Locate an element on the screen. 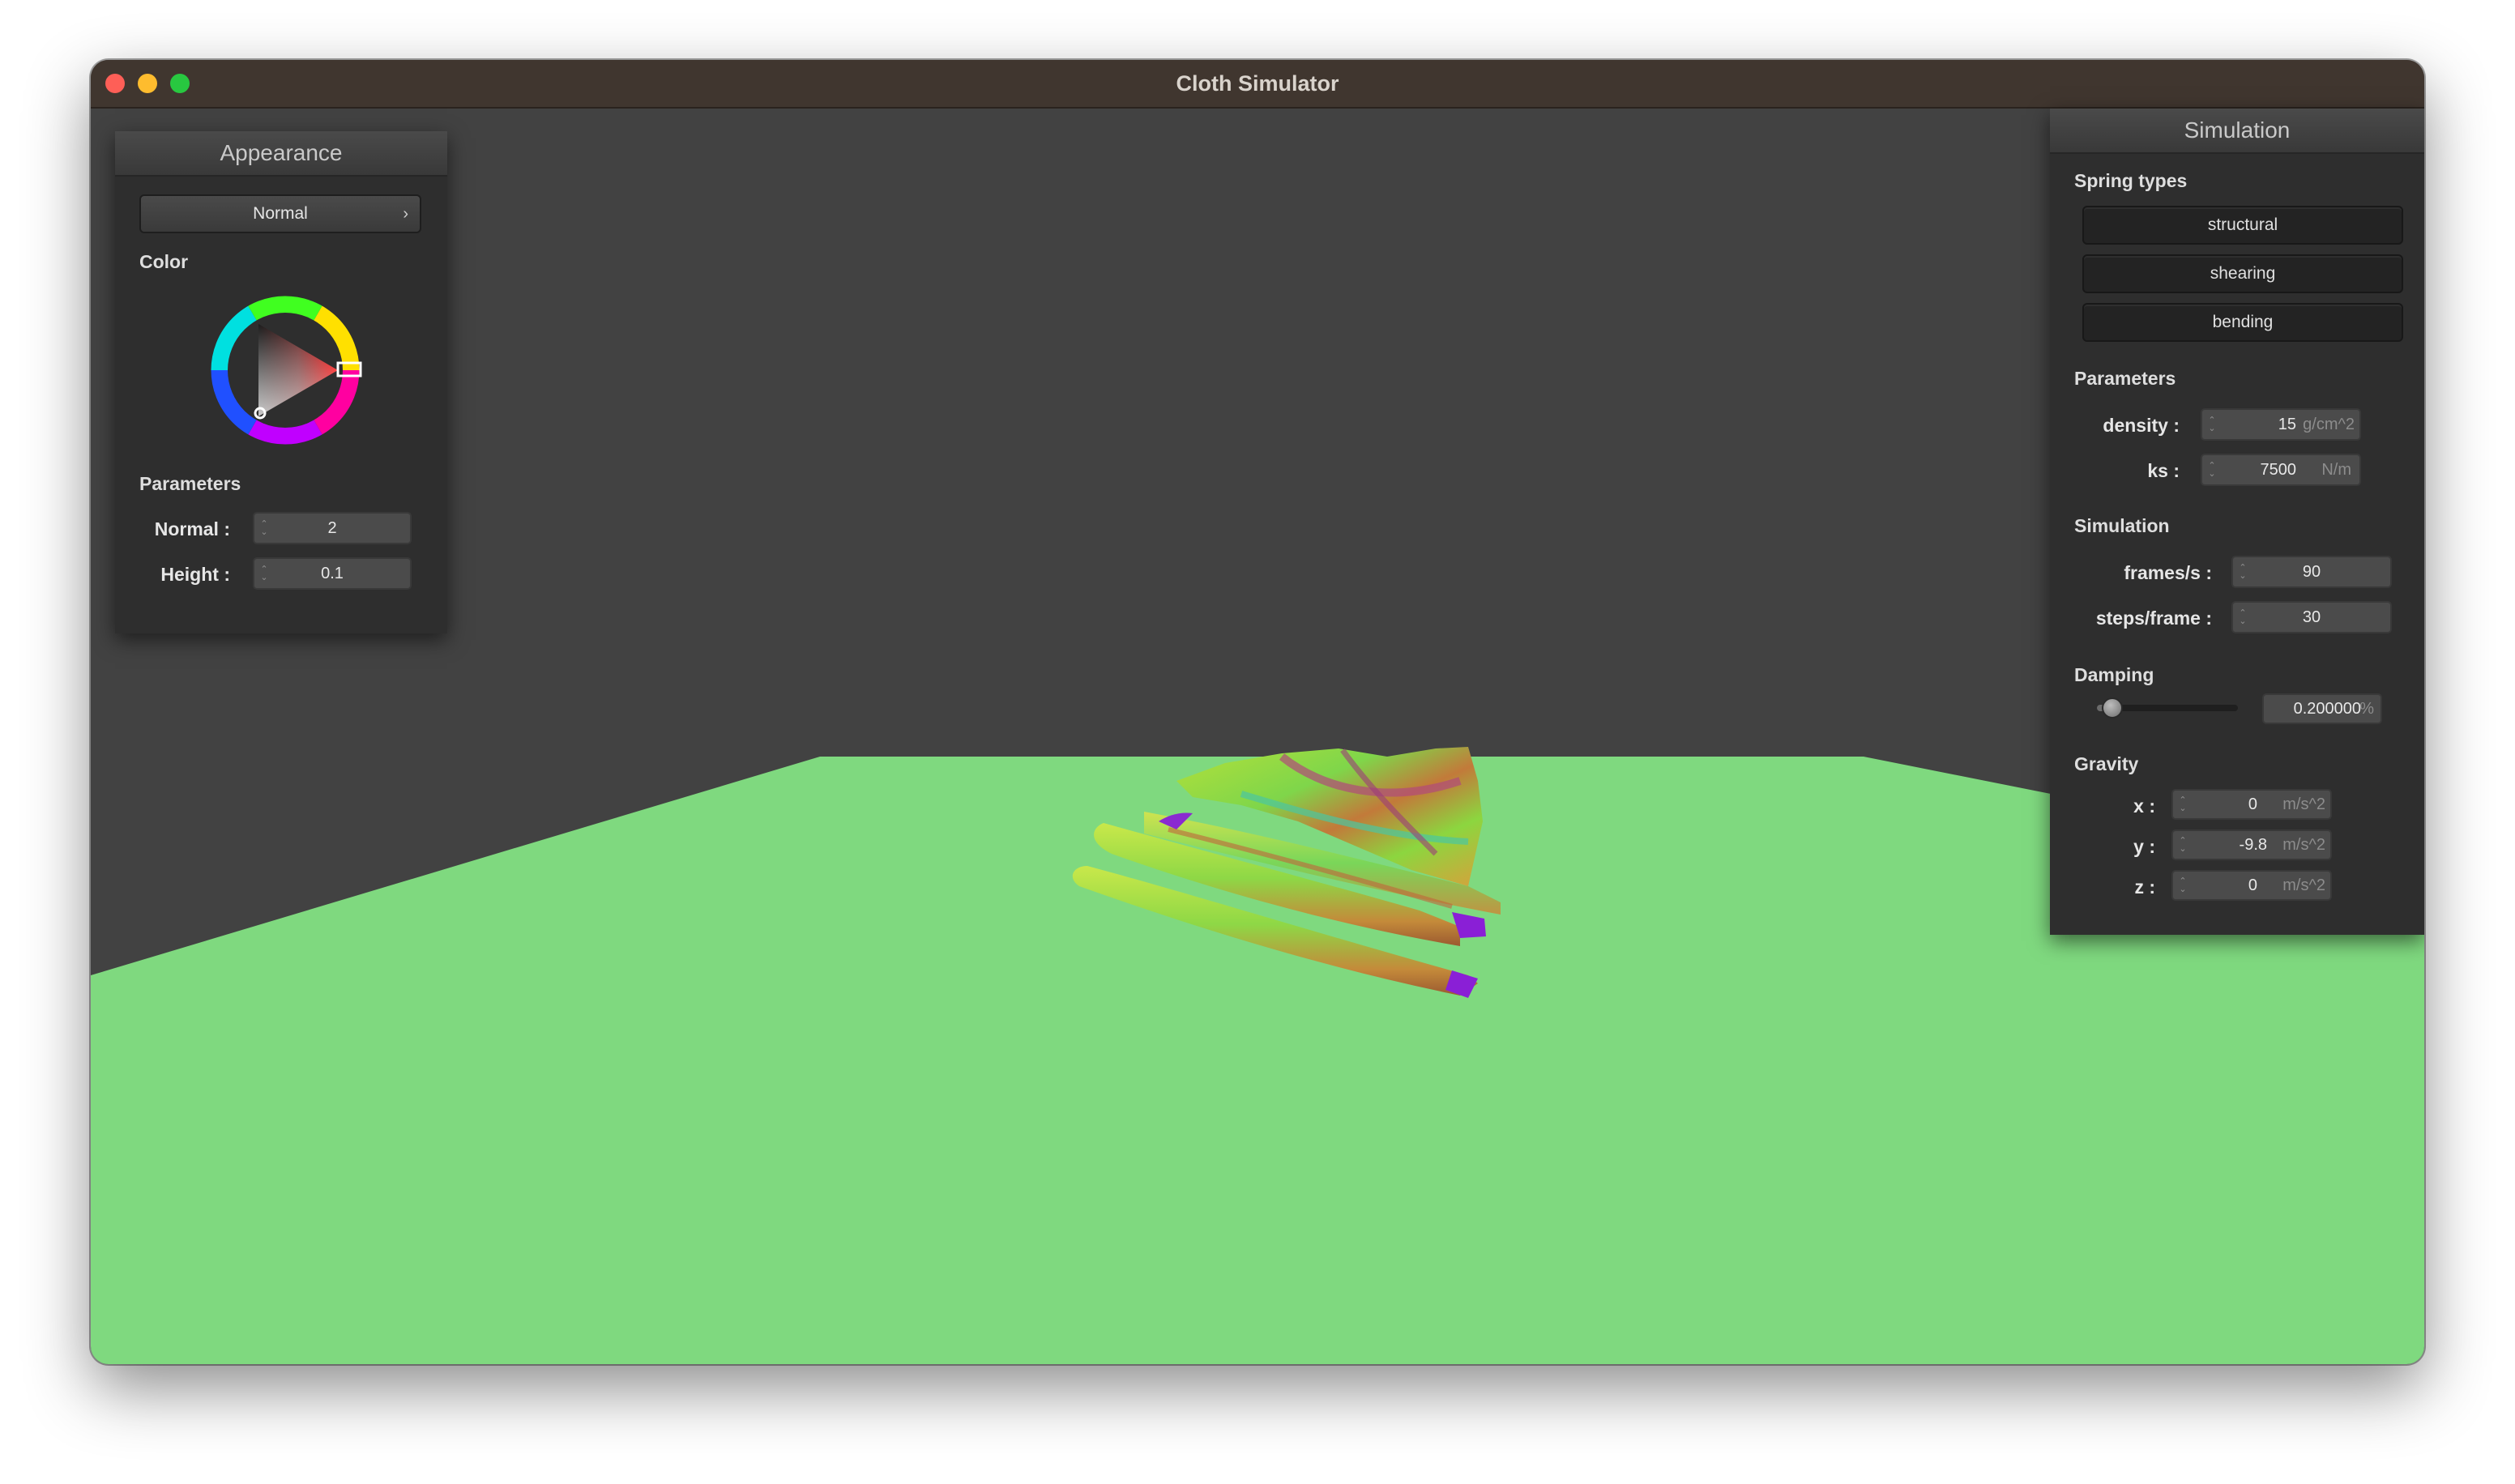 This screenshot has height=1484, width=2515. damping-input: 0.200000 % is located at coordinates (2322, 708).